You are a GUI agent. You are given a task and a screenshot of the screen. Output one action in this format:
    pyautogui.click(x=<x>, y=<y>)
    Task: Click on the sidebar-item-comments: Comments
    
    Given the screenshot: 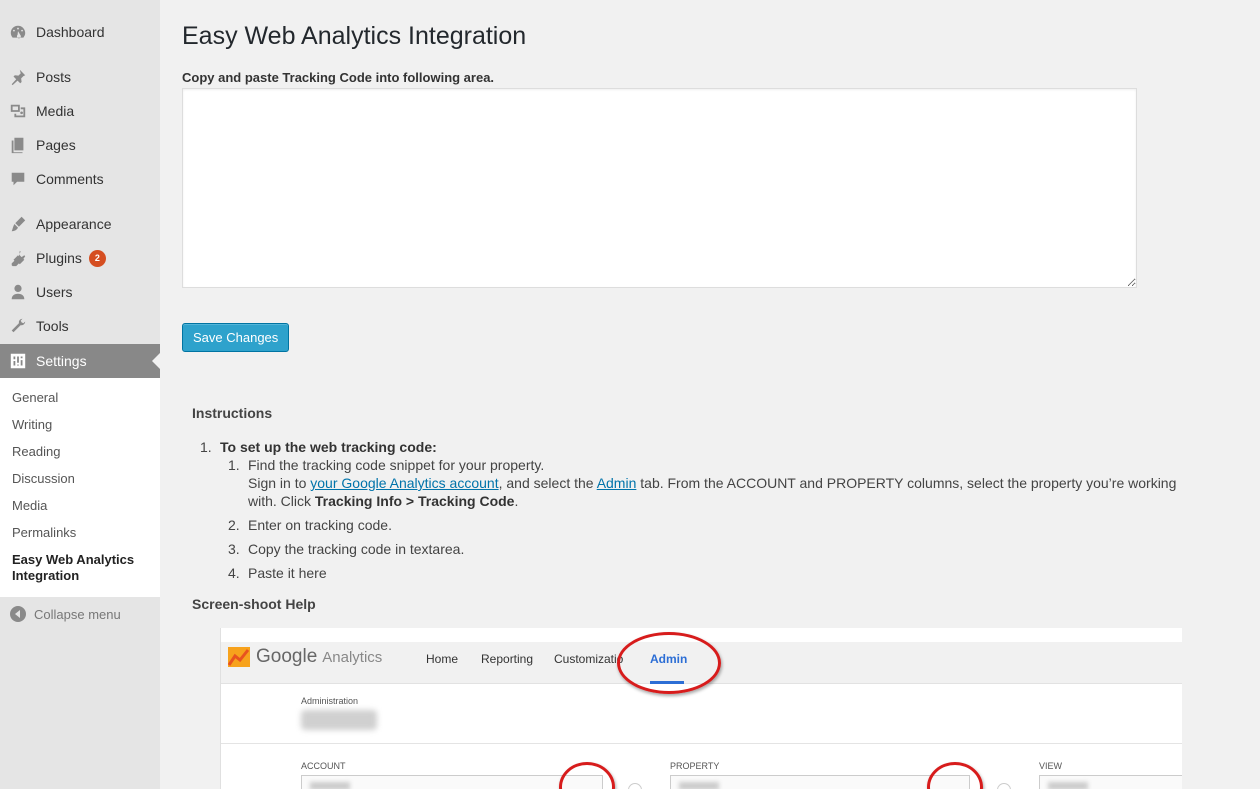 What is the action you would take?
    pyautogui.click(x=80, y=179)
    